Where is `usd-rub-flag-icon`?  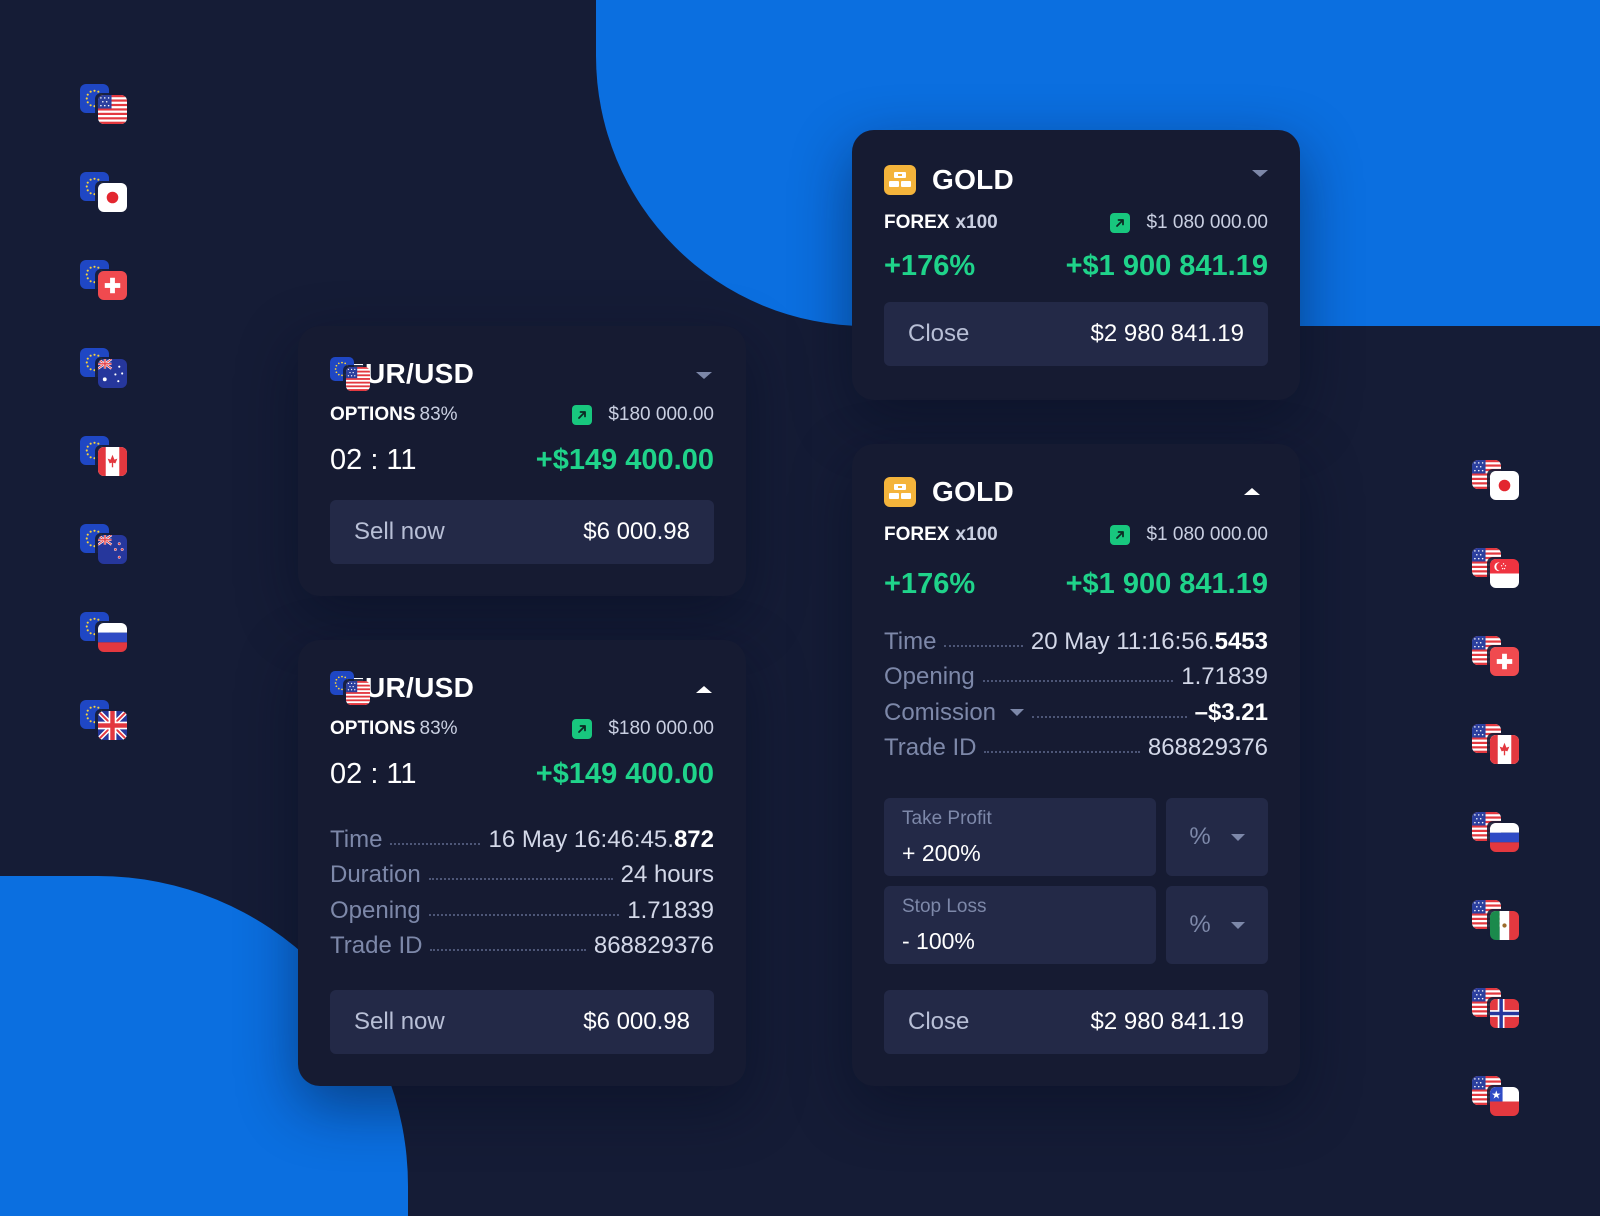 usd-rub-flag-icon is located at coordinates (1497, 833).